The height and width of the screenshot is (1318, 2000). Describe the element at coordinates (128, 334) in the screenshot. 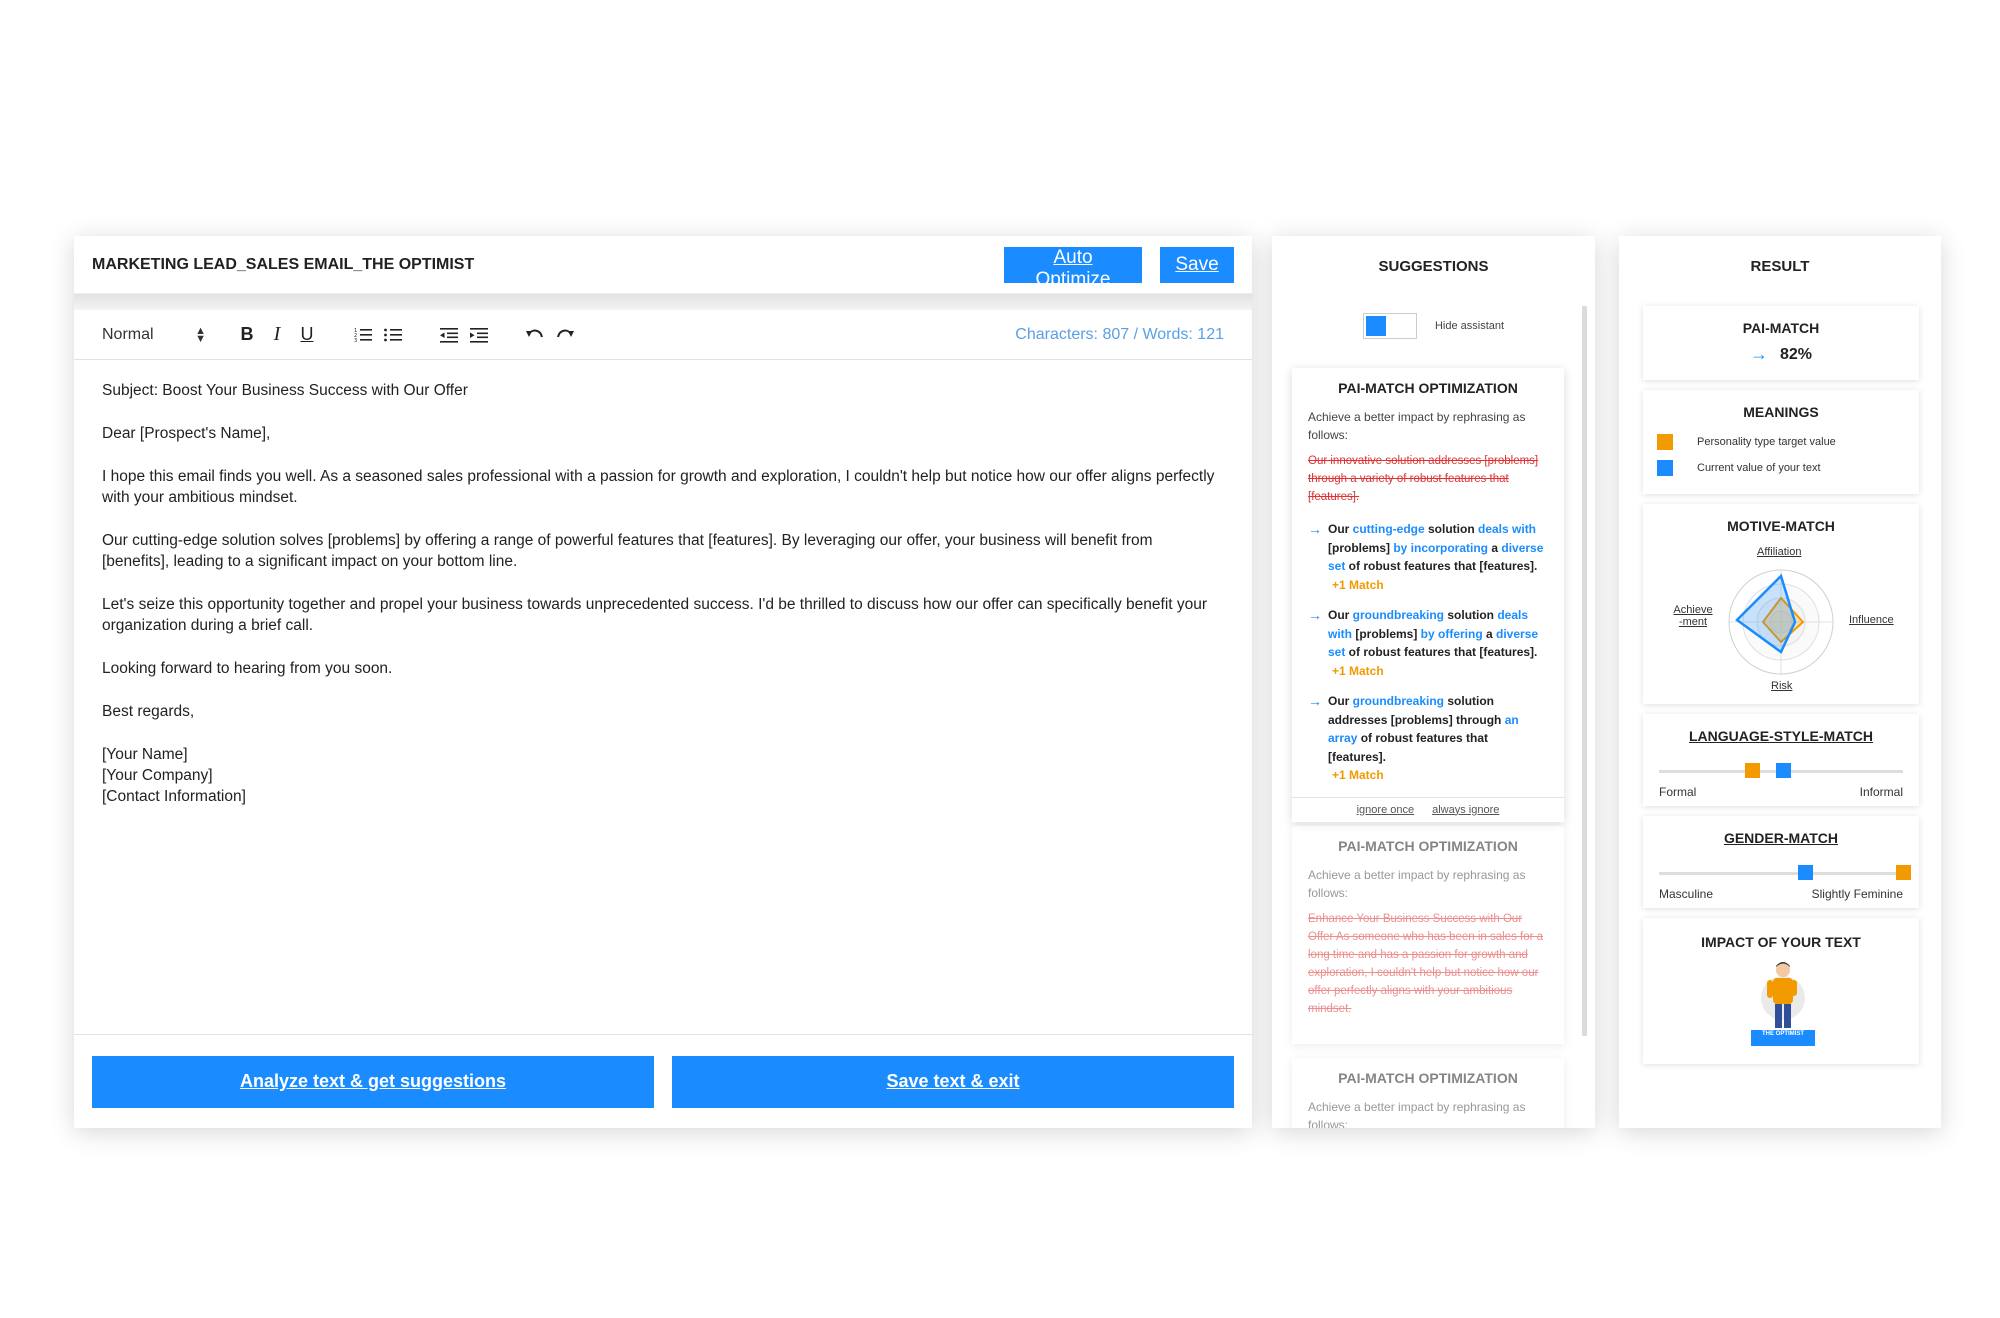

I see `format-select-value: Normal` at that location.